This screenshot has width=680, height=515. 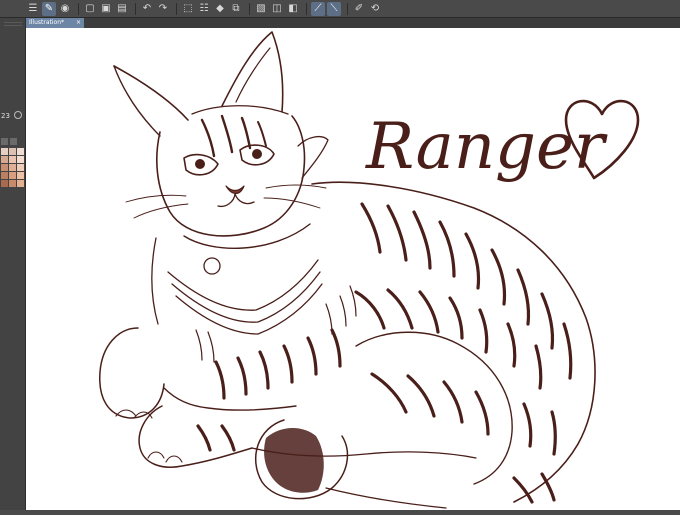 I want to click on ruler-snap-icon: ⟋, so click(x=318, y=8).